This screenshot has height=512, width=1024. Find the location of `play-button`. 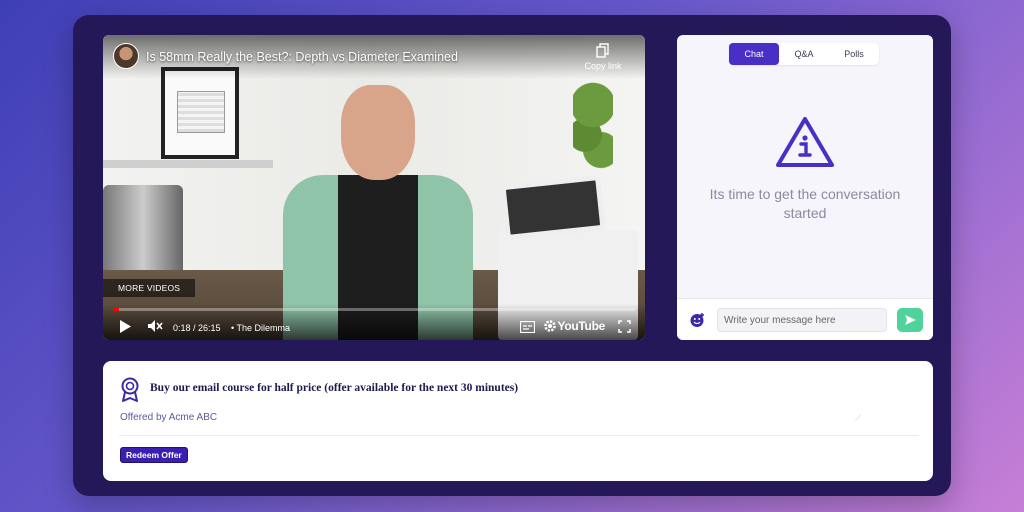

play-button is located at coordinates (125, 326).